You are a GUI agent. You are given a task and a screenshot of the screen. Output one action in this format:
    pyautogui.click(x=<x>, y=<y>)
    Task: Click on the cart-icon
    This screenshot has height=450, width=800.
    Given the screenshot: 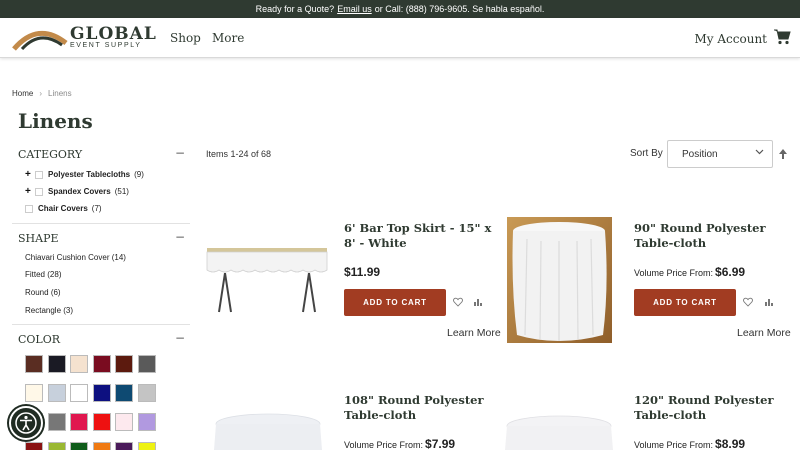 What is the action you would take?
    pyautogui.click(x=782, y=37)
    